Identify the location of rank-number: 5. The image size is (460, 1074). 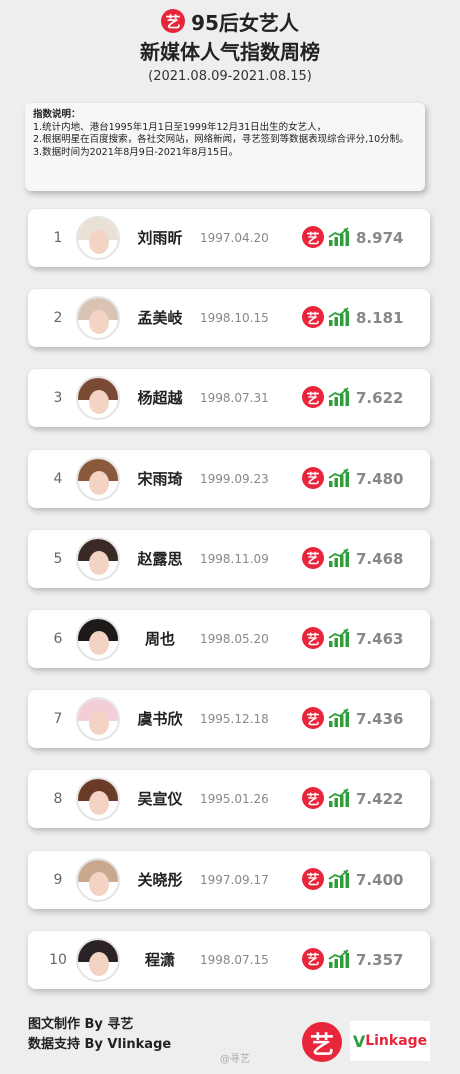
(58, 558).